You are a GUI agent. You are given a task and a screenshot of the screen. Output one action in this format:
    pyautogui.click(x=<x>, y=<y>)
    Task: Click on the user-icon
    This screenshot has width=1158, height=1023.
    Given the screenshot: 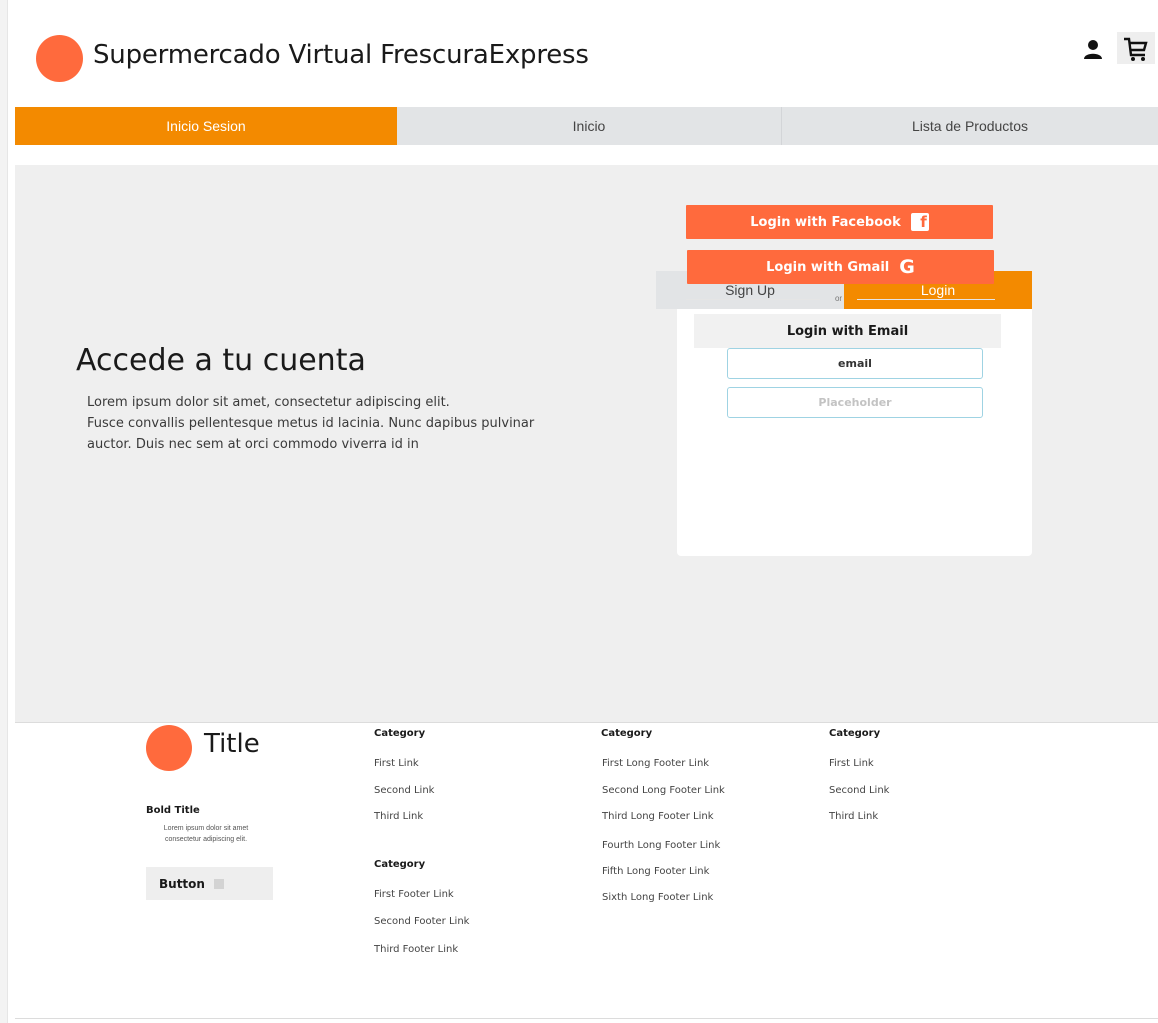 What is the action you would take?
    pyautogui.click(x=1093, y=50)
    